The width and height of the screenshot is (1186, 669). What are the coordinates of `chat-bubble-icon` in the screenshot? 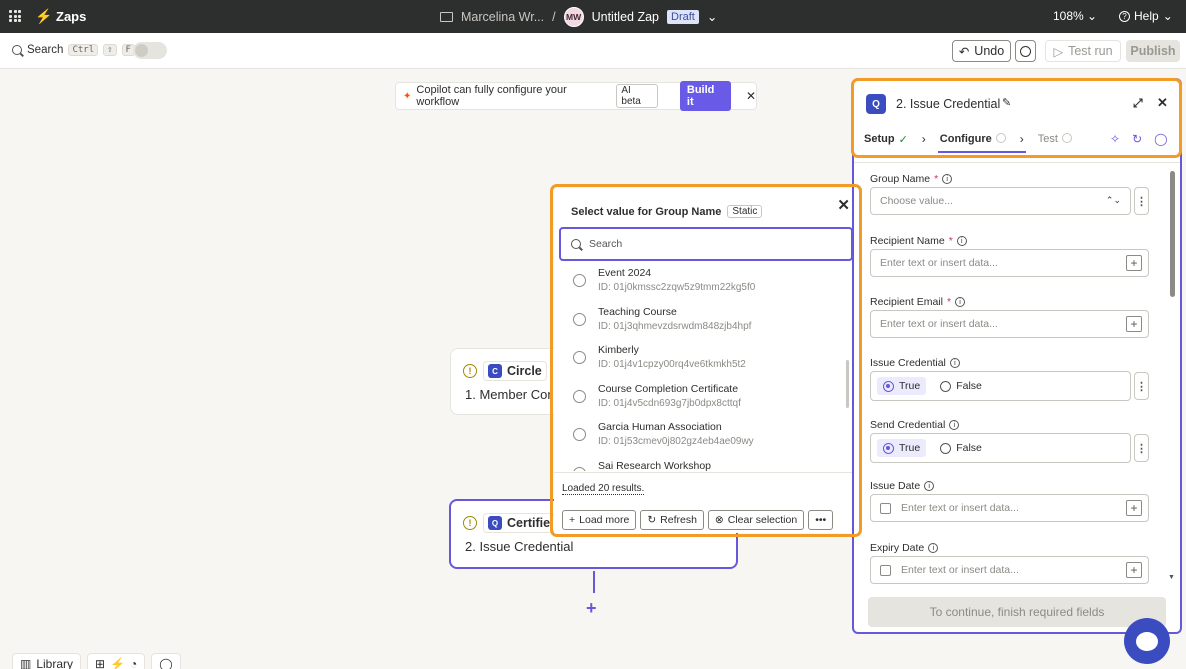 It's located at (1147, 641).